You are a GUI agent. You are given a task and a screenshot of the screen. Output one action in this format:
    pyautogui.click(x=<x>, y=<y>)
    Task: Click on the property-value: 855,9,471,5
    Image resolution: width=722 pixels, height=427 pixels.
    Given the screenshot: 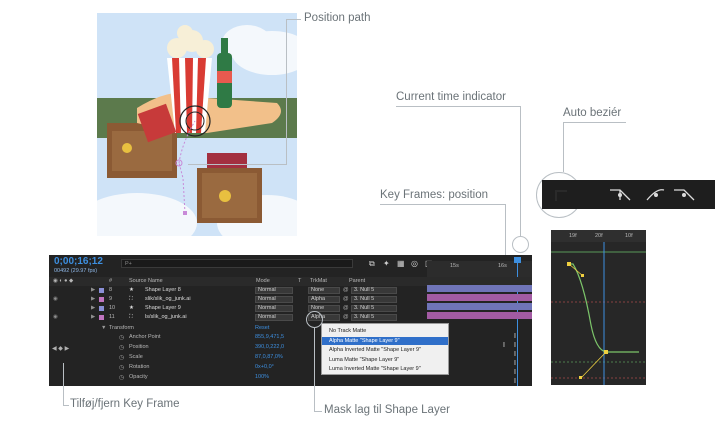 What is the action you would take?
    pyautogui.click(x=269, y=337)
    